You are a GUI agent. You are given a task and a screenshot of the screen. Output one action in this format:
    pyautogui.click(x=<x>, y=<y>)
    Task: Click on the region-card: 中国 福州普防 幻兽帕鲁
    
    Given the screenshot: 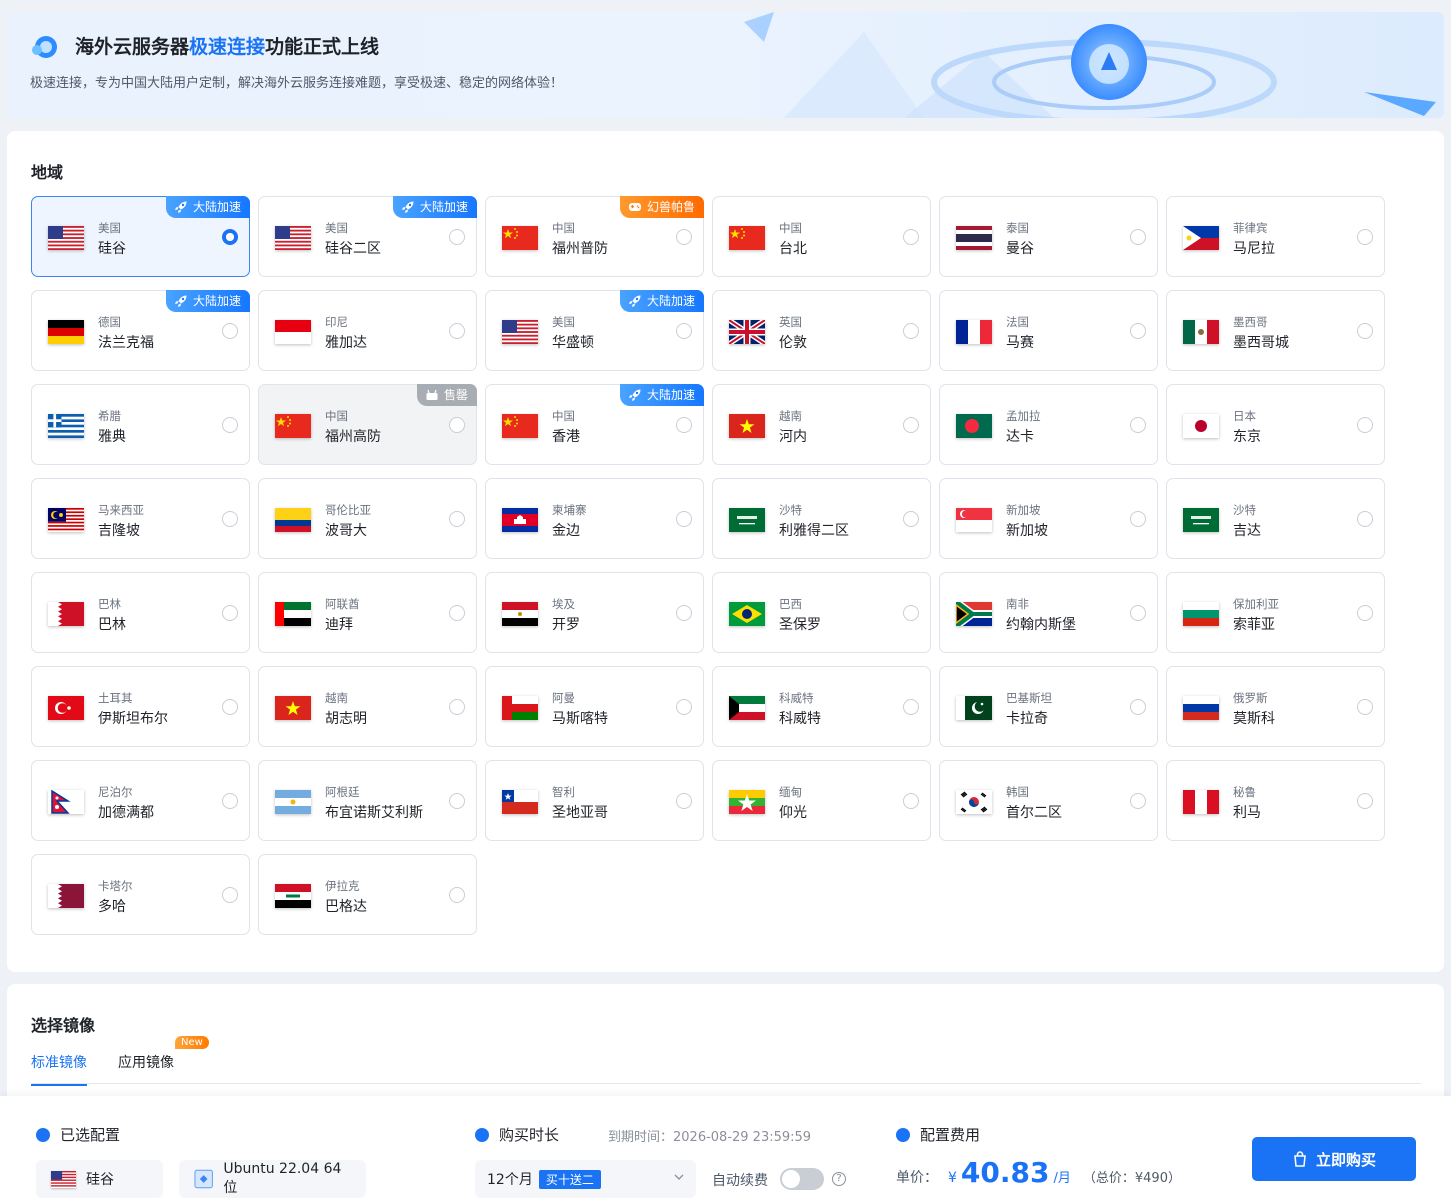 What is the action you would take?
    pyautogui.click(x=594, y=236)
    